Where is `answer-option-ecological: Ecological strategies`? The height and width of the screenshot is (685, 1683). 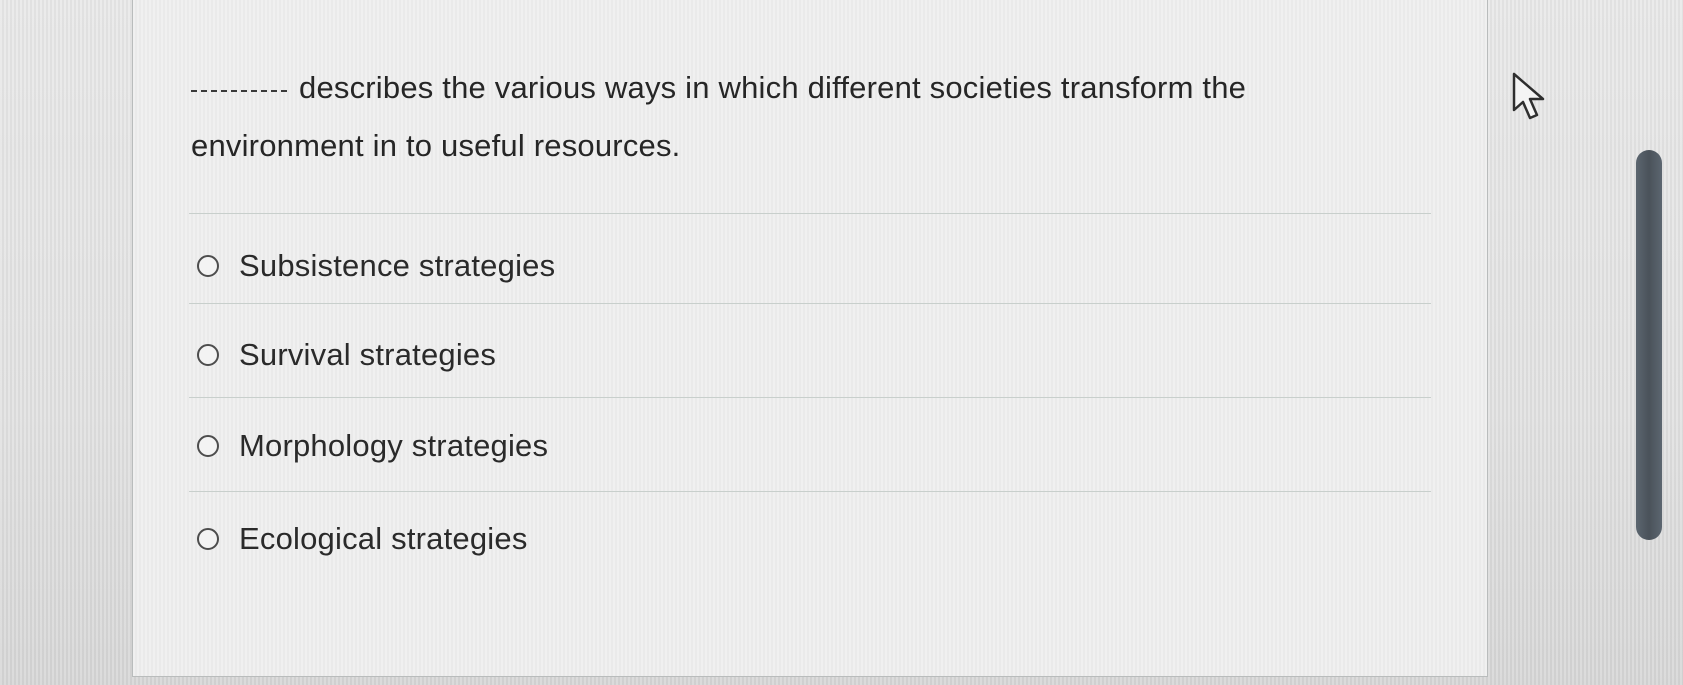
answer-option-ecological: Ecological strategies is located at coordinates (362, 539).